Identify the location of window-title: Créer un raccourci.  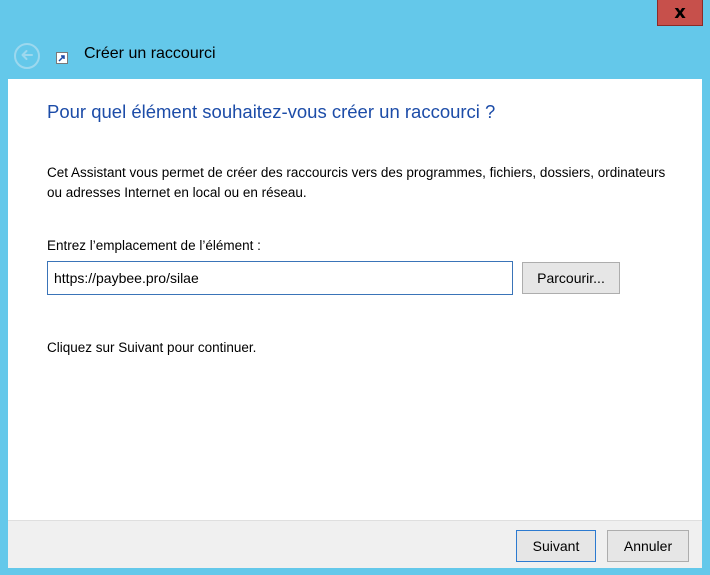
(150, 53).